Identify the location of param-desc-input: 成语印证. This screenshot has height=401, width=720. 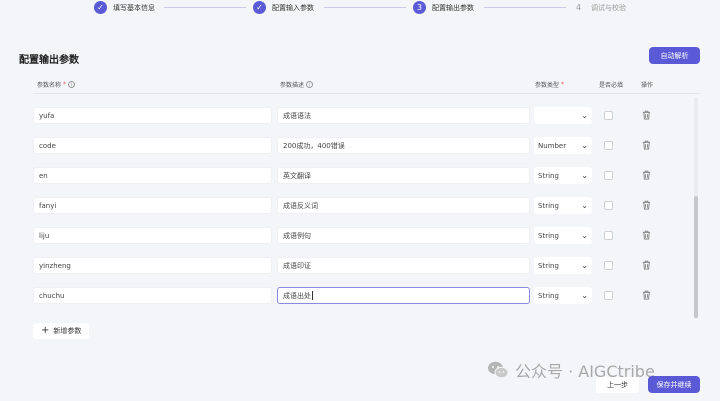
(403, 265).